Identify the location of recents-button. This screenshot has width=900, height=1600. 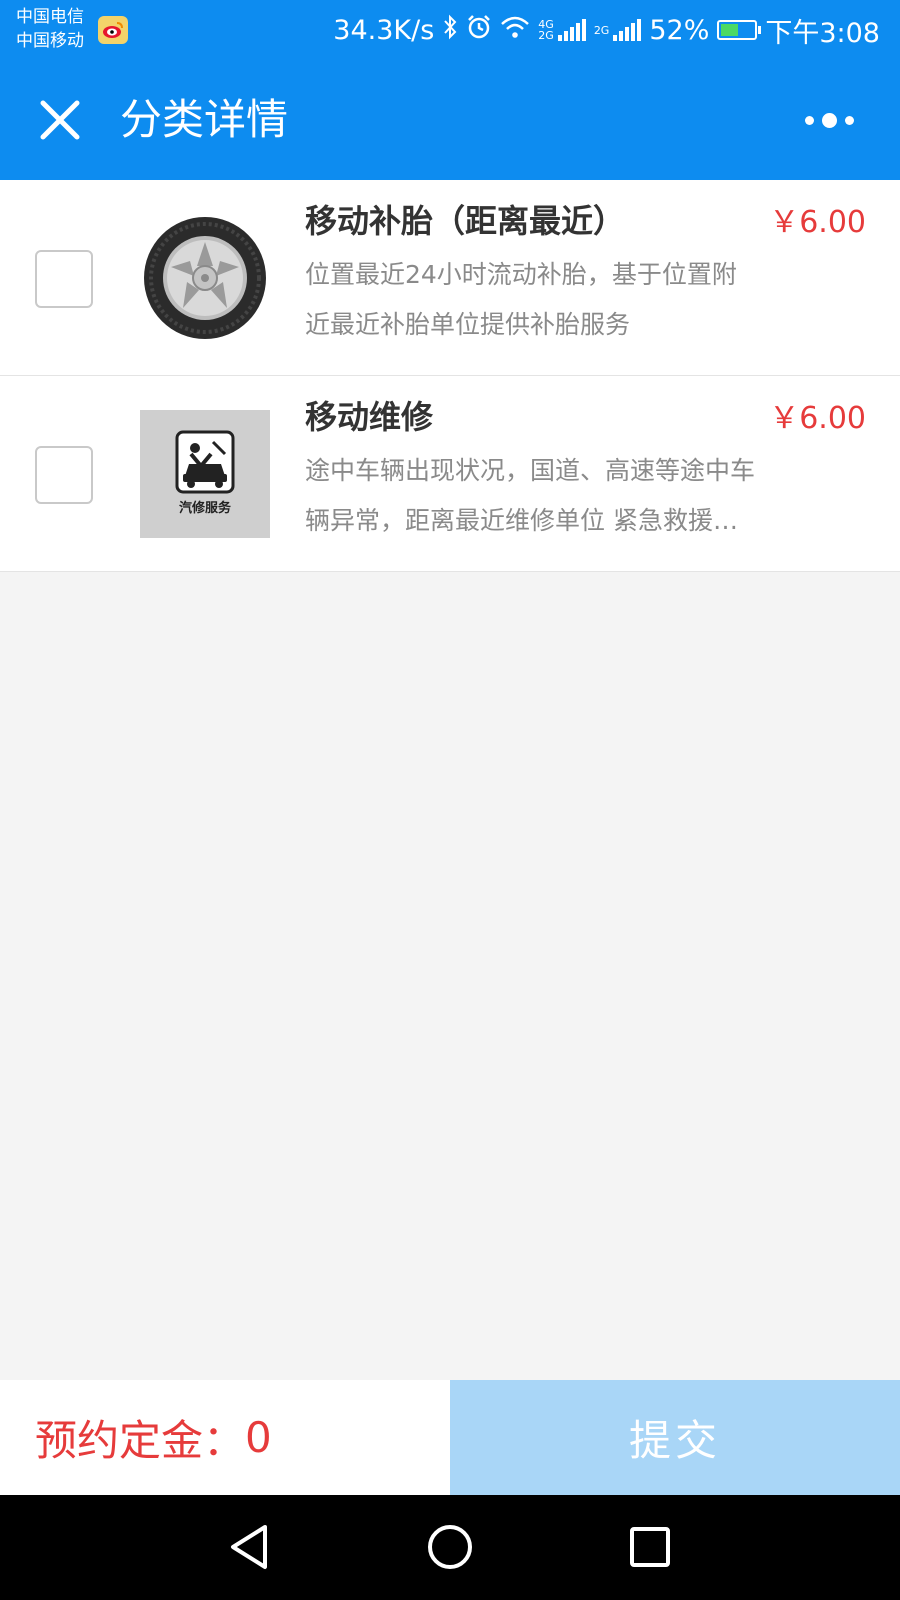
(650, 1547).